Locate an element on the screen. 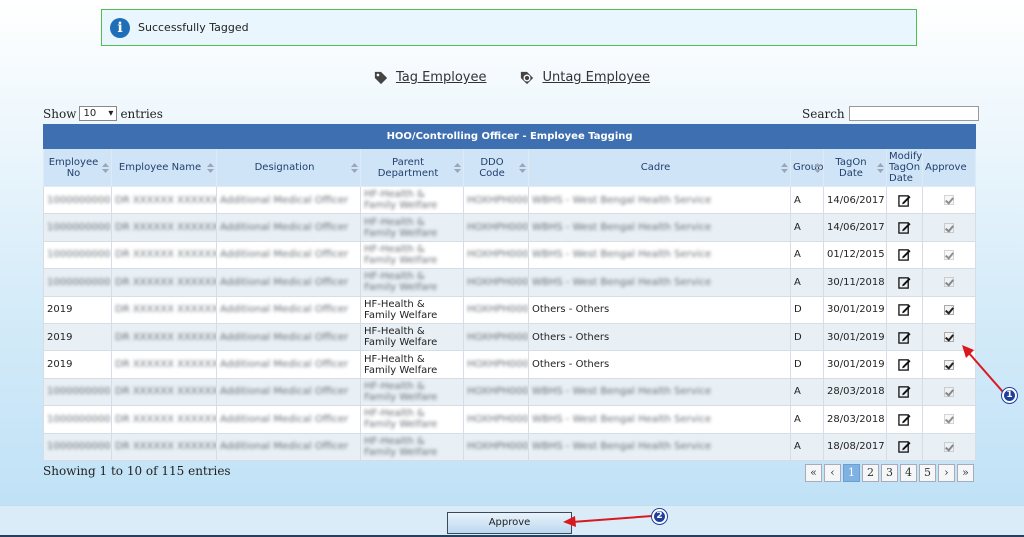  cell-tagon-date: 30/01/2019 is located at coordinates (855, 364).